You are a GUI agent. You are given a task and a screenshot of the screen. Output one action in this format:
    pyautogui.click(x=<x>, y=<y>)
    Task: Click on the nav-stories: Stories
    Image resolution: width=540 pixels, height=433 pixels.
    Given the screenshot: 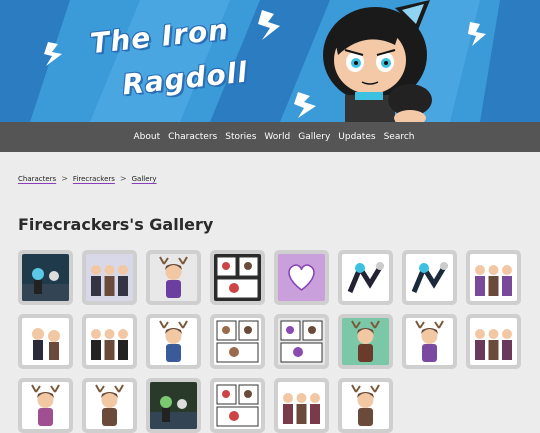 What is the action you would take?
    pyautogui.click(x=240, y=137)
    